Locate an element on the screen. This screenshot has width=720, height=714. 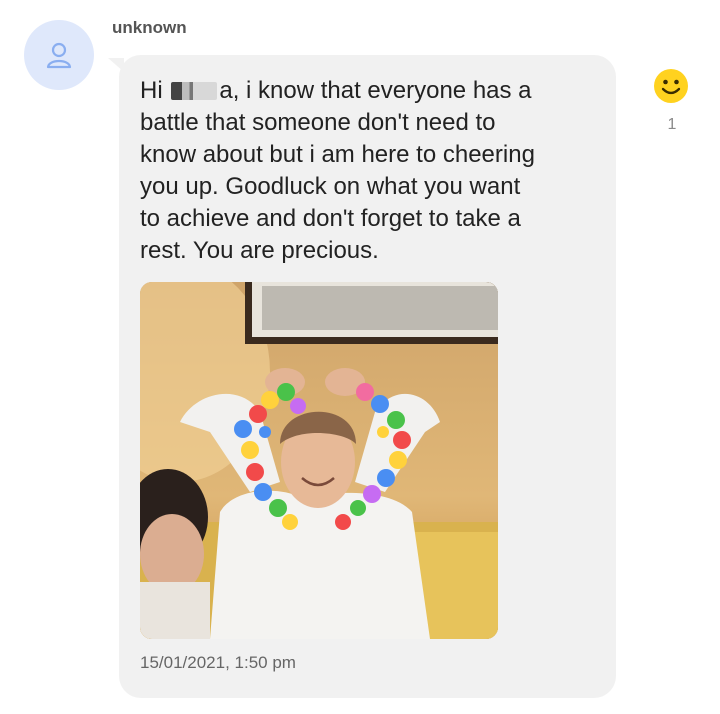
sender-name: unknown is located at coordinates (149, 27).